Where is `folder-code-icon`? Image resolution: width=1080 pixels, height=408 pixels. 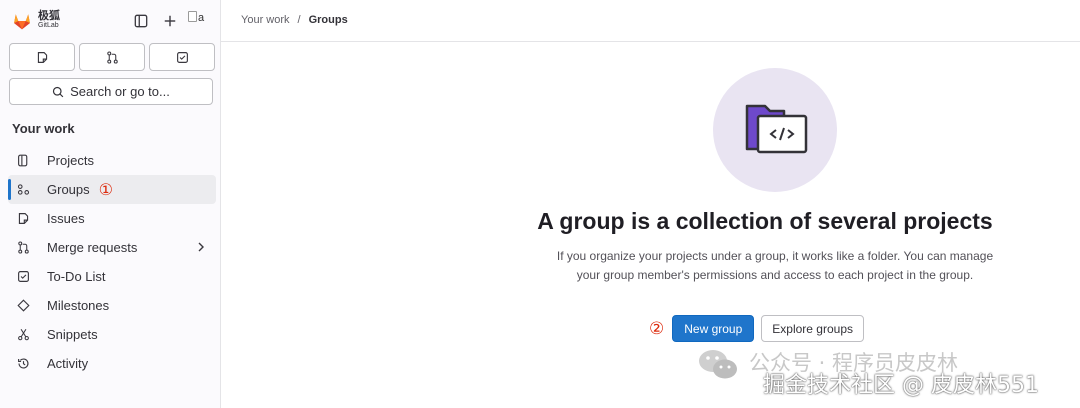
folder-code-icon is located at coordinates (776, 129).